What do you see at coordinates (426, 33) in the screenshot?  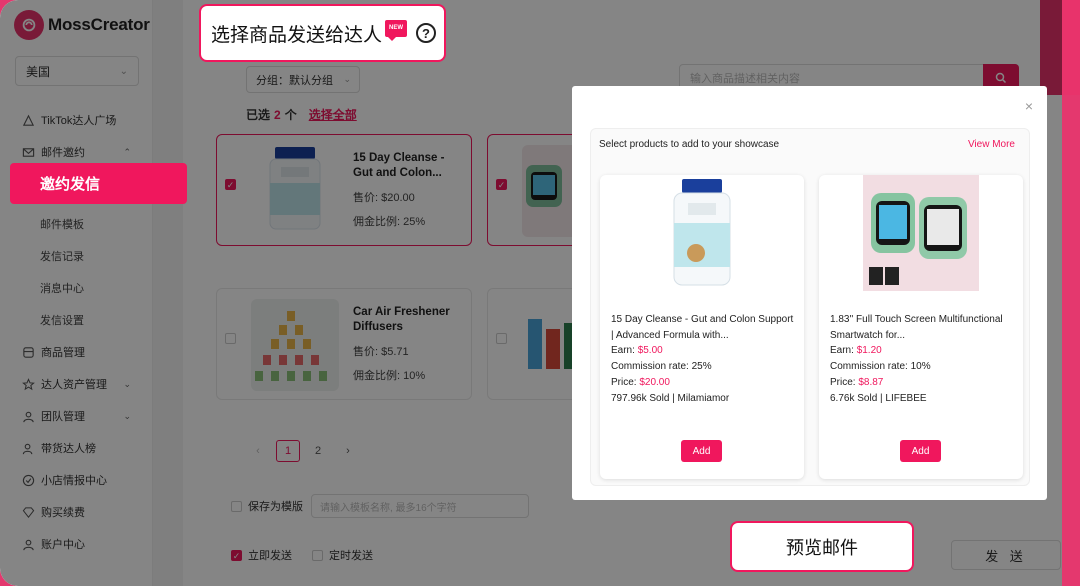 I see `help-icon: ?` at bounding box center [426, 33].